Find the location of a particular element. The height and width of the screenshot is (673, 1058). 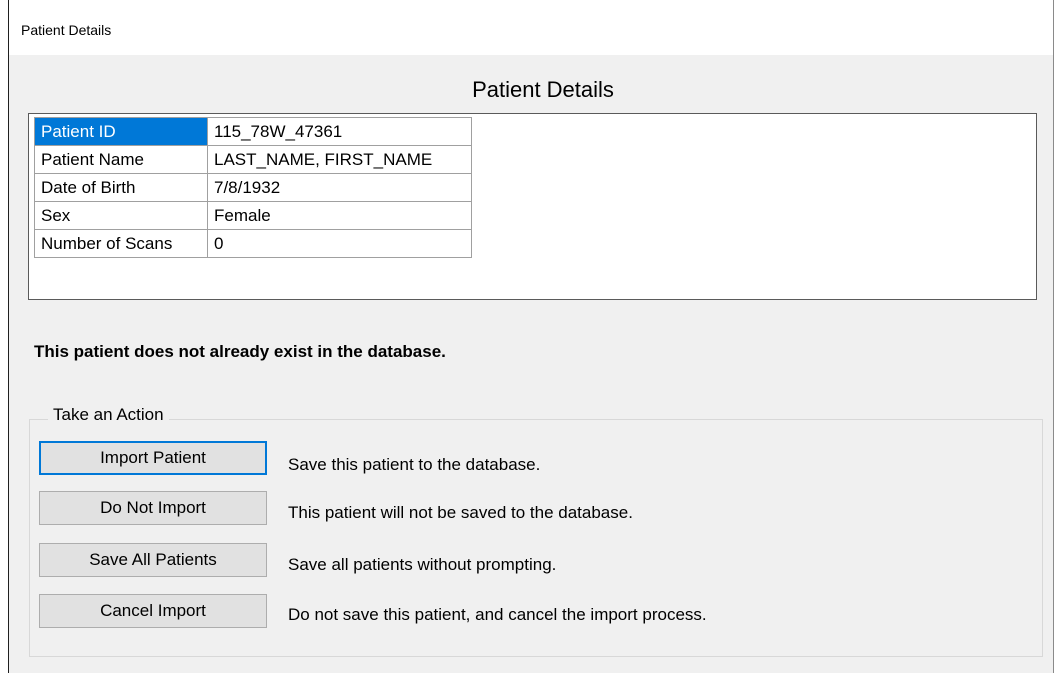

row-label: Patient ID is located at coordinates (121, 131).